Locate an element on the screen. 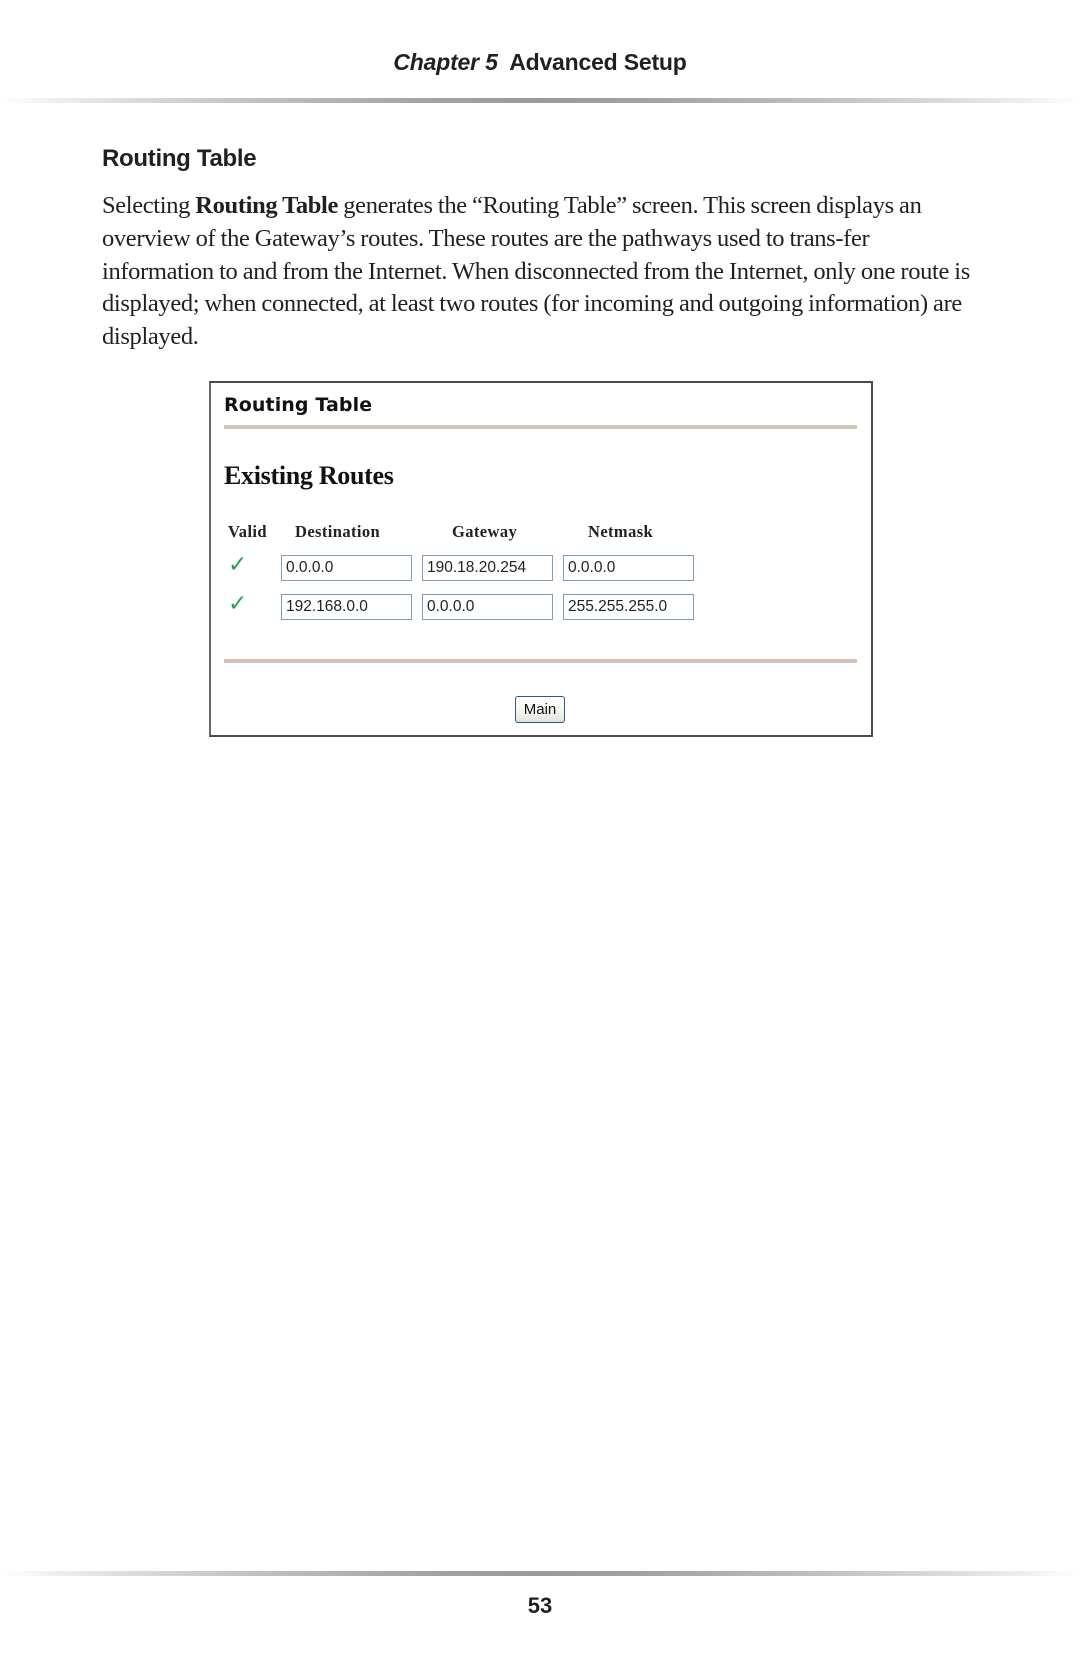 This screenshot has width=1080, height=1669. header-rule is located at coordinates (540, 100).